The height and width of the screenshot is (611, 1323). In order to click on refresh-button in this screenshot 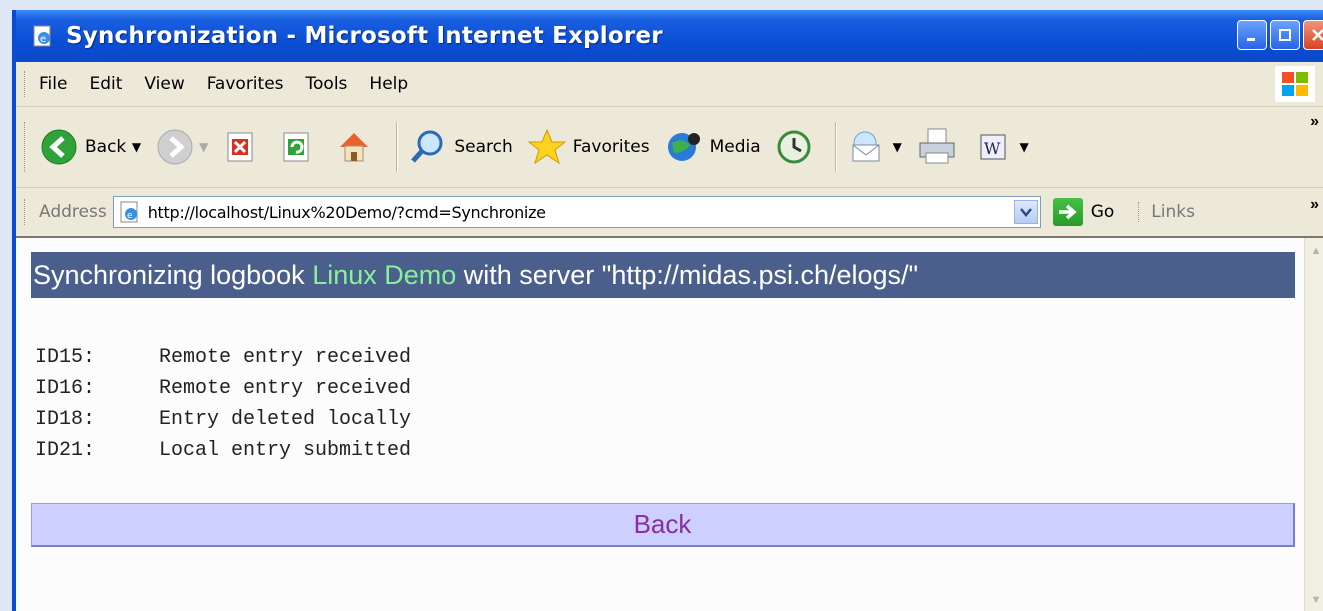, I will do `click(299, 147)`.